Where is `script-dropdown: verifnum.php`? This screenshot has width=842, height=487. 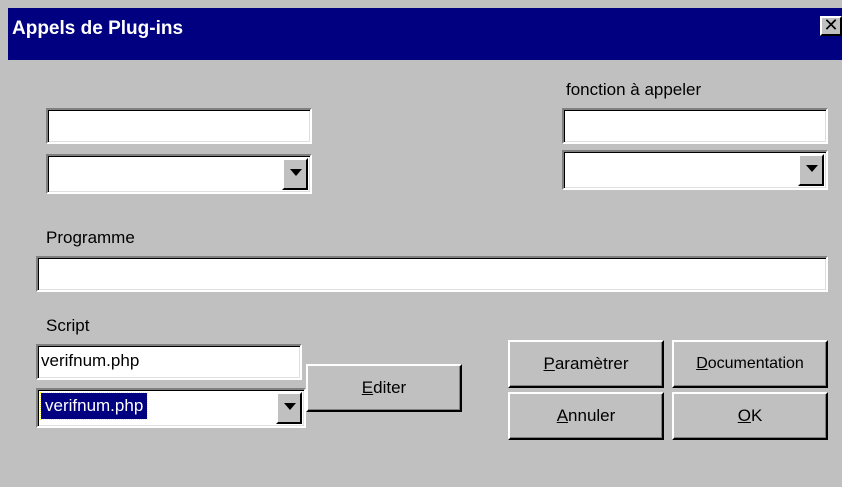 script-dropdown: verifnum.php is located at coordinates (171, 408).